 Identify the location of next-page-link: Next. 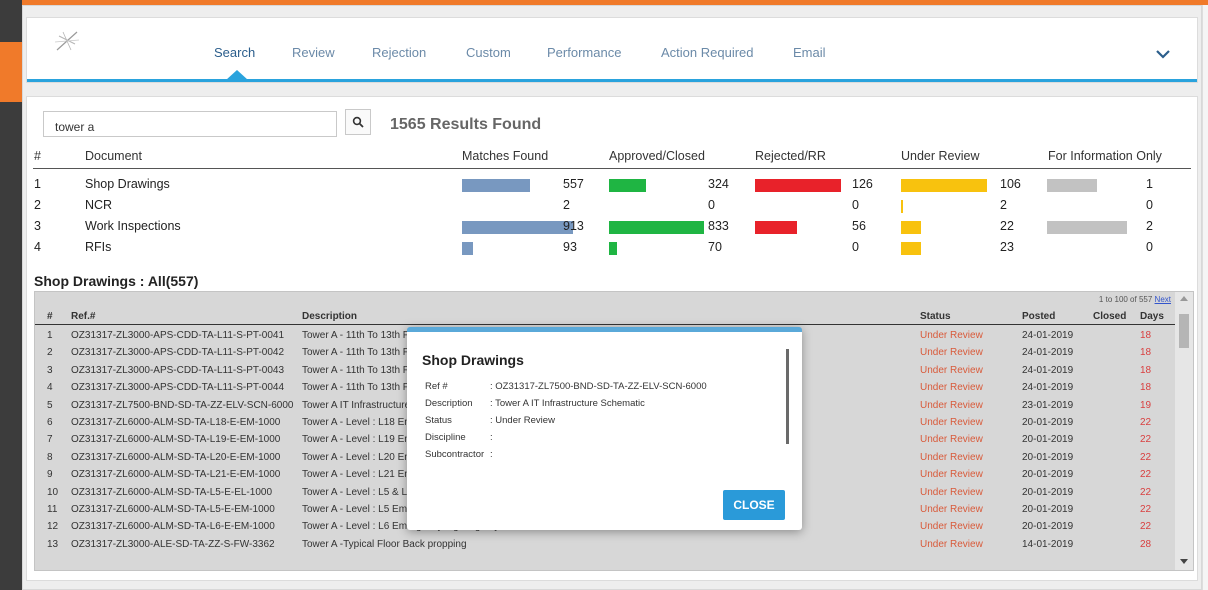
(1163, 299).